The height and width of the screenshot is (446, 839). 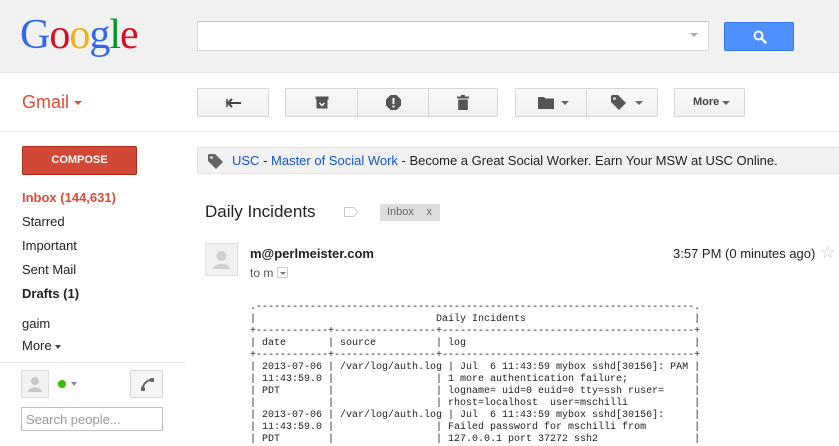 I want to click on ad-title-link: Master of Social Work, so click(x=334, y=160).